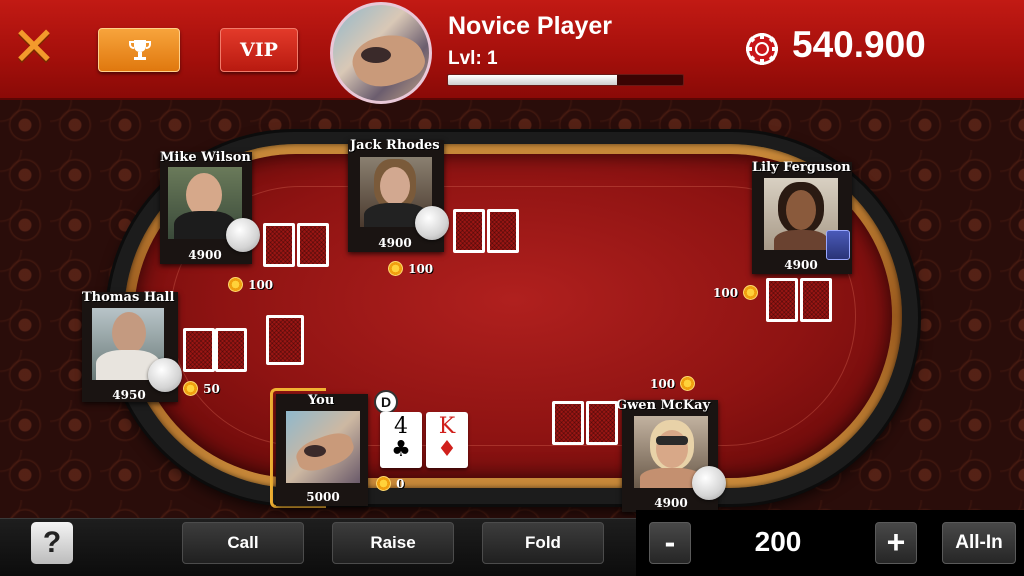 The image size is (1024, 576). I want to click on help-button: ?, so click(52, 543).